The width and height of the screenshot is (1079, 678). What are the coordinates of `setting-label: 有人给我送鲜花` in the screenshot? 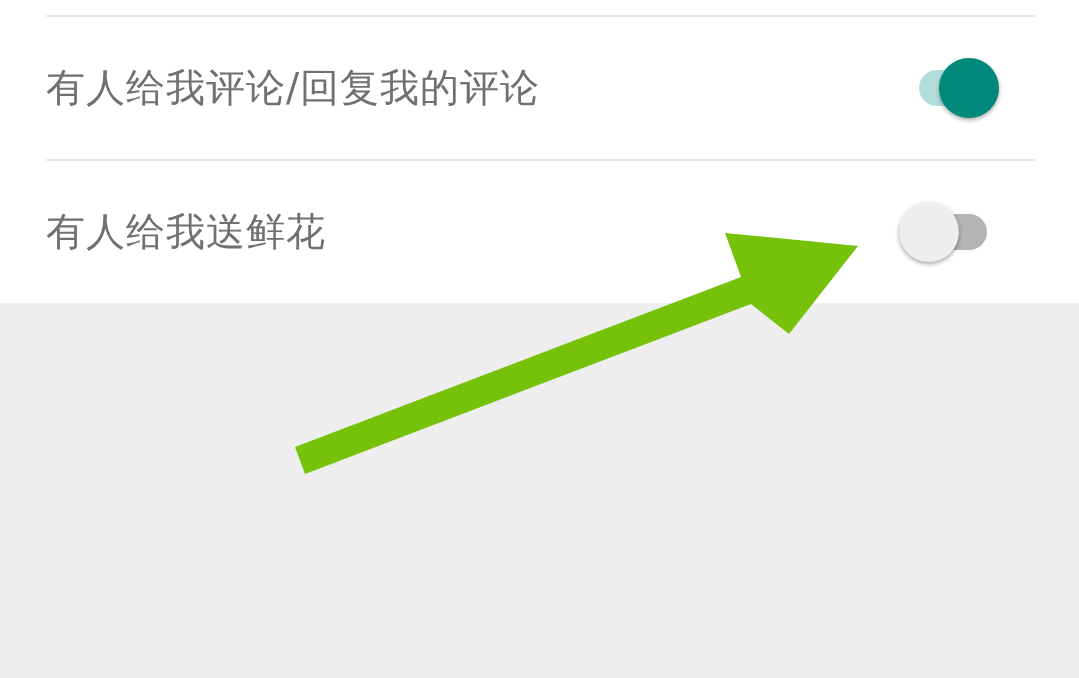 It's located at (186, 232).